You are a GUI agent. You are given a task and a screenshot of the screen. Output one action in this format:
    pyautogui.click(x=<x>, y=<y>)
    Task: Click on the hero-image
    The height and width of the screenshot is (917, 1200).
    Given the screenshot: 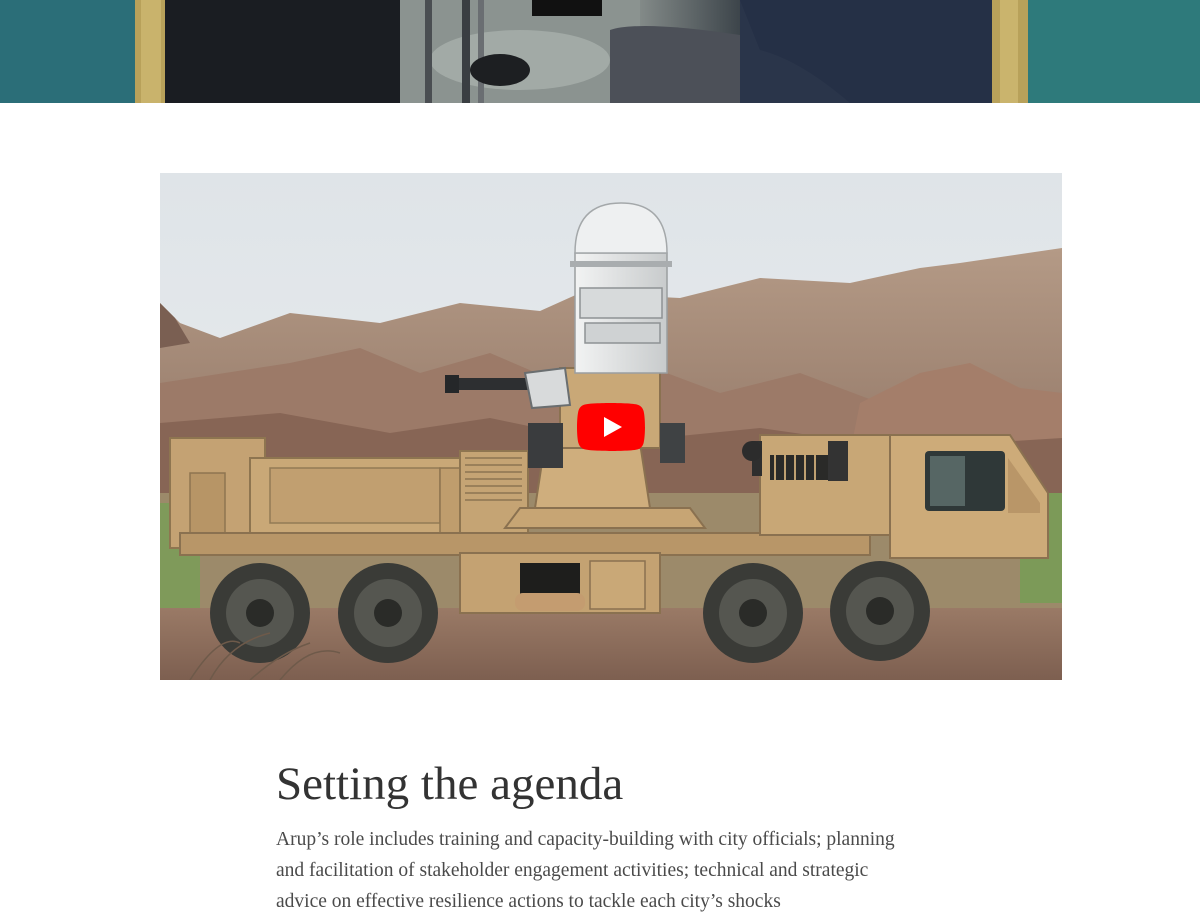 What is the action you would take?
    pyautogui.click(x=600, y=51)
    